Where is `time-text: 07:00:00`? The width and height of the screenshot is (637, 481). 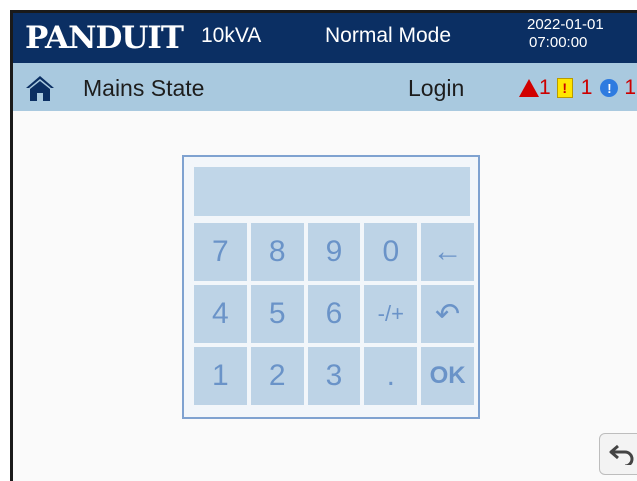 time-text: 07:00:00 is located at coordinates (558, 42).